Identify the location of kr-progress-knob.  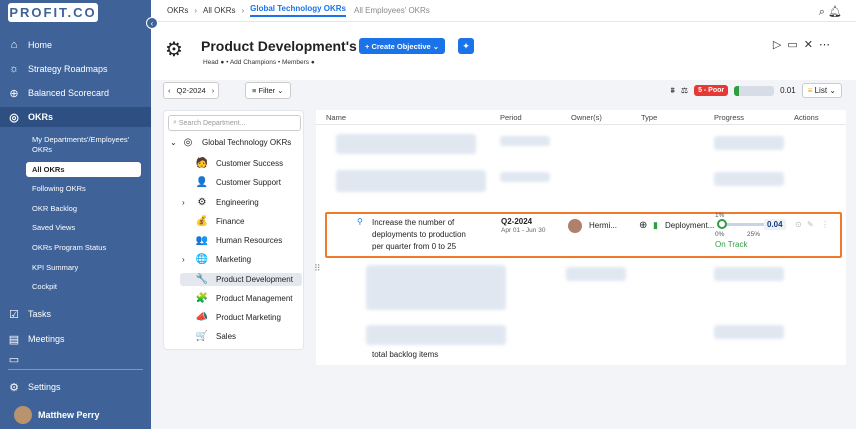
(722, 224).